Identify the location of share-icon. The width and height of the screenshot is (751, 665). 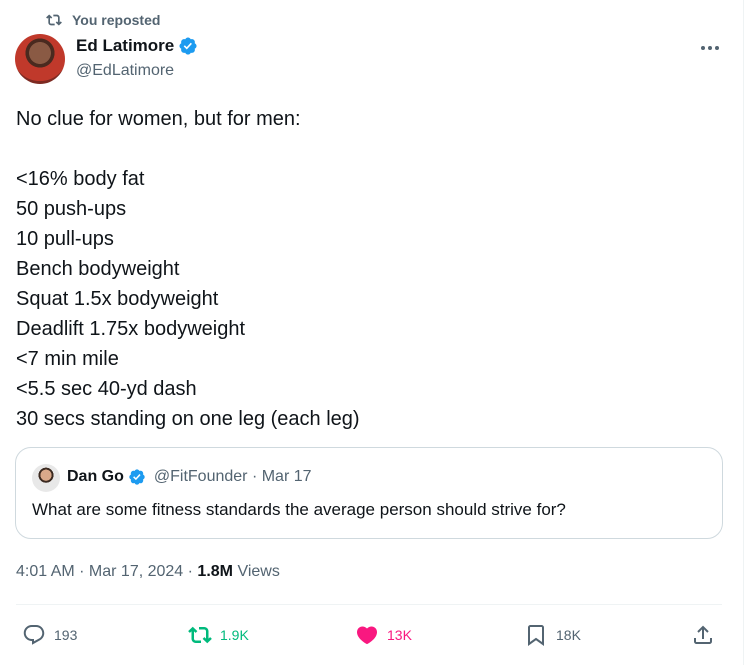
(703, 634).